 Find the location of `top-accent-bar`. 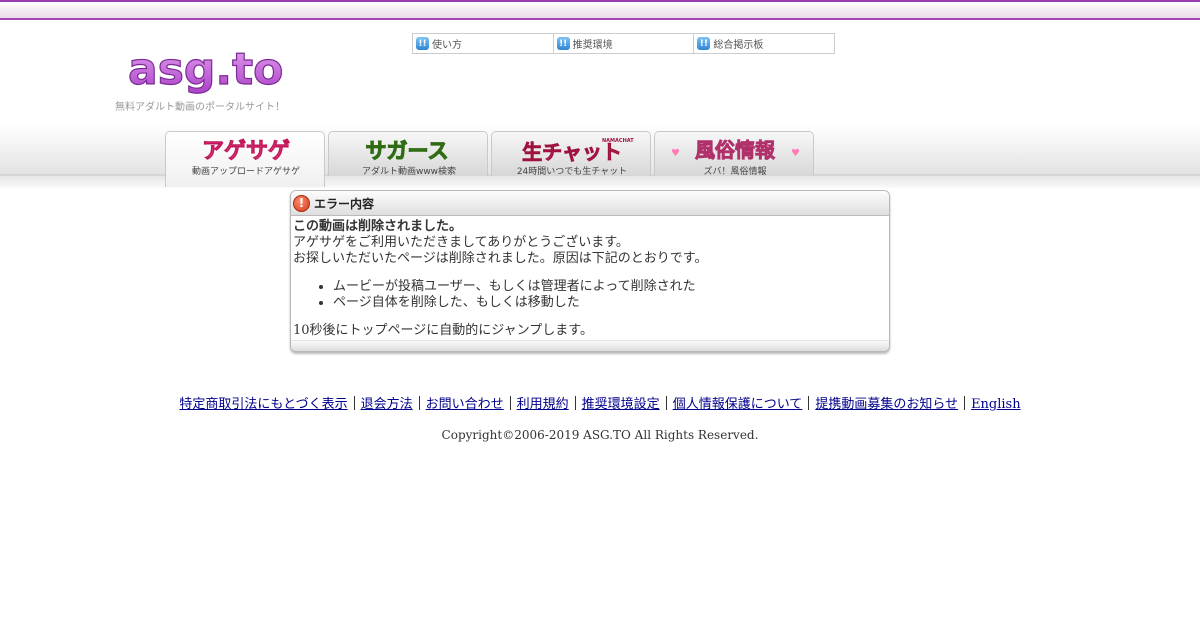

top-accent-bar is located at coordinates (600, 10).